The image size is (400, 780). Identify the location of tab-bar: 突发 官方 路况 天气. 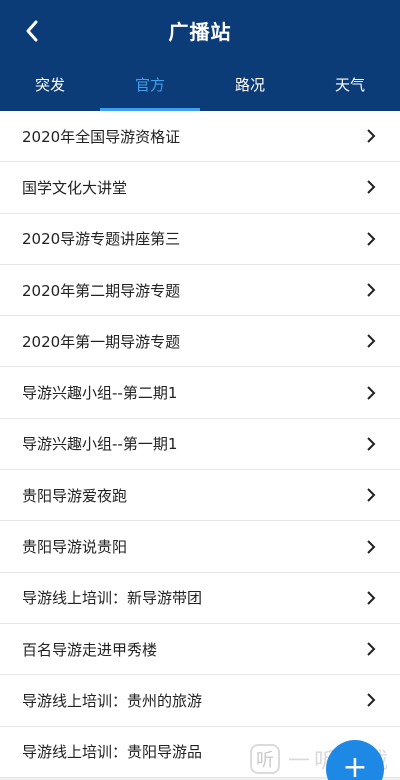
(200, 86).